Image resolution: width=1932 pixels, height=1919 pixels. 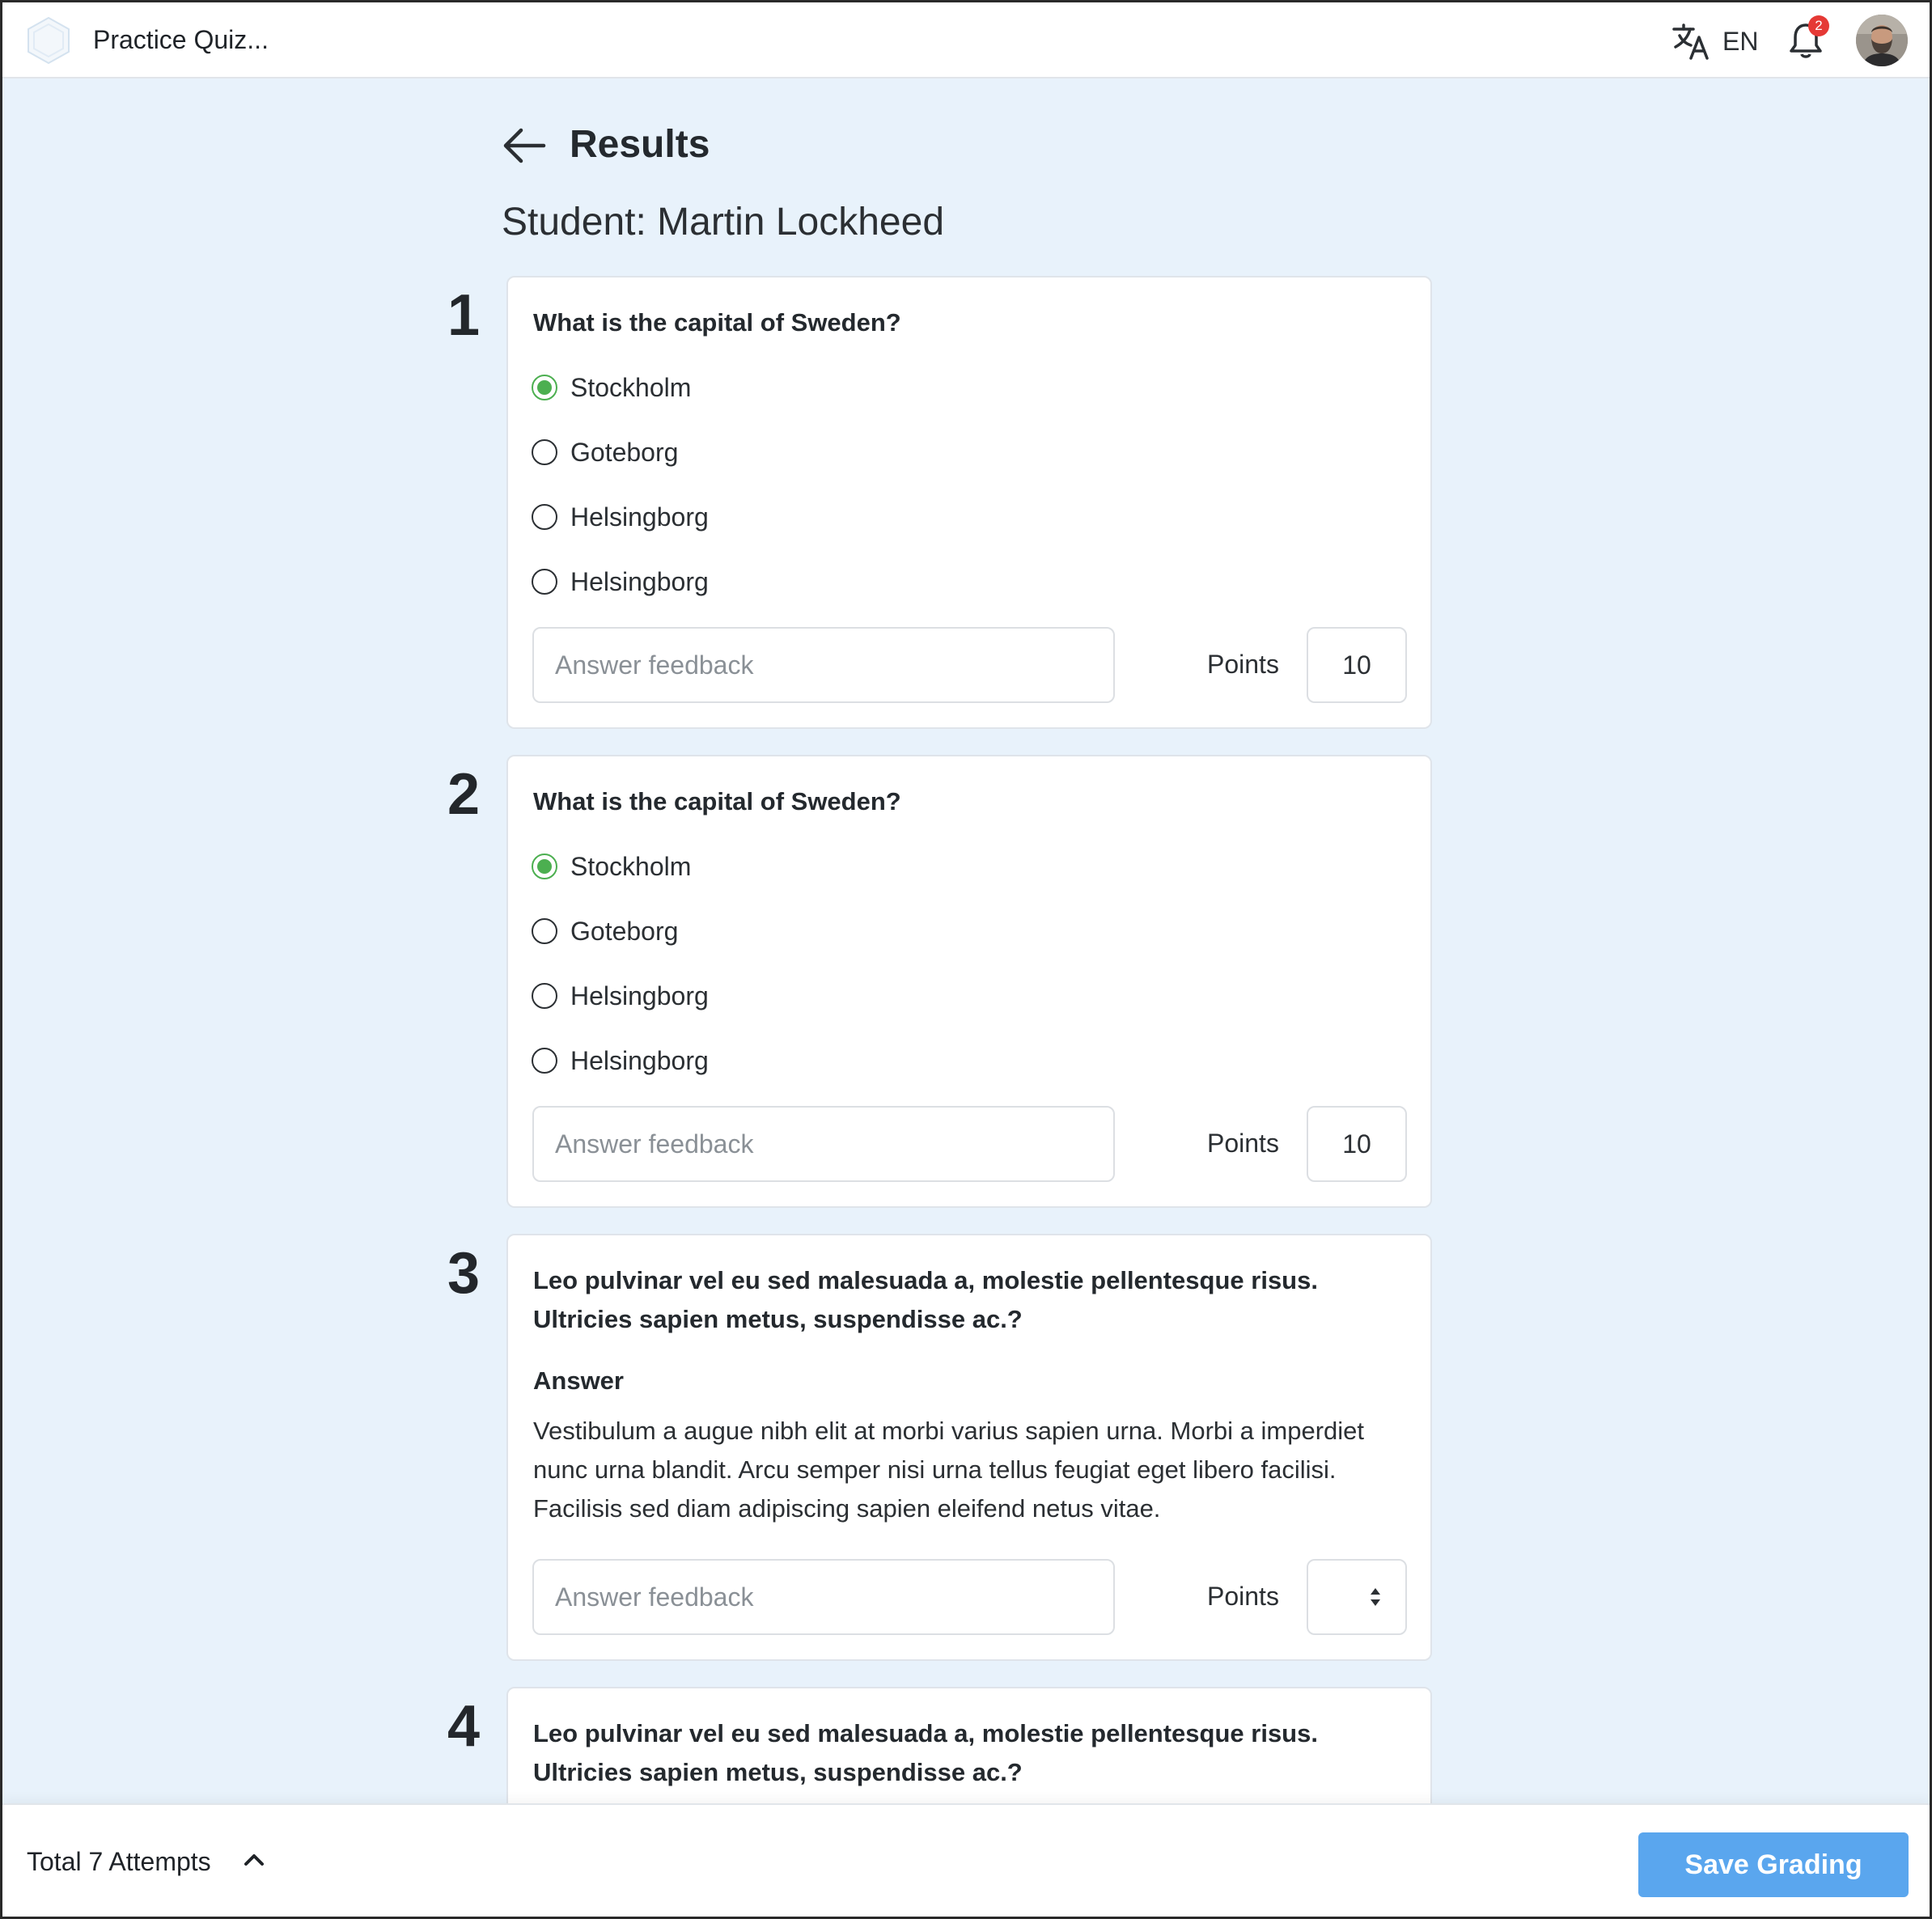 What do you see at coordinates (464, 794) in the screenshot?
I see `question-number: 2` at bounding box center [464, 794].